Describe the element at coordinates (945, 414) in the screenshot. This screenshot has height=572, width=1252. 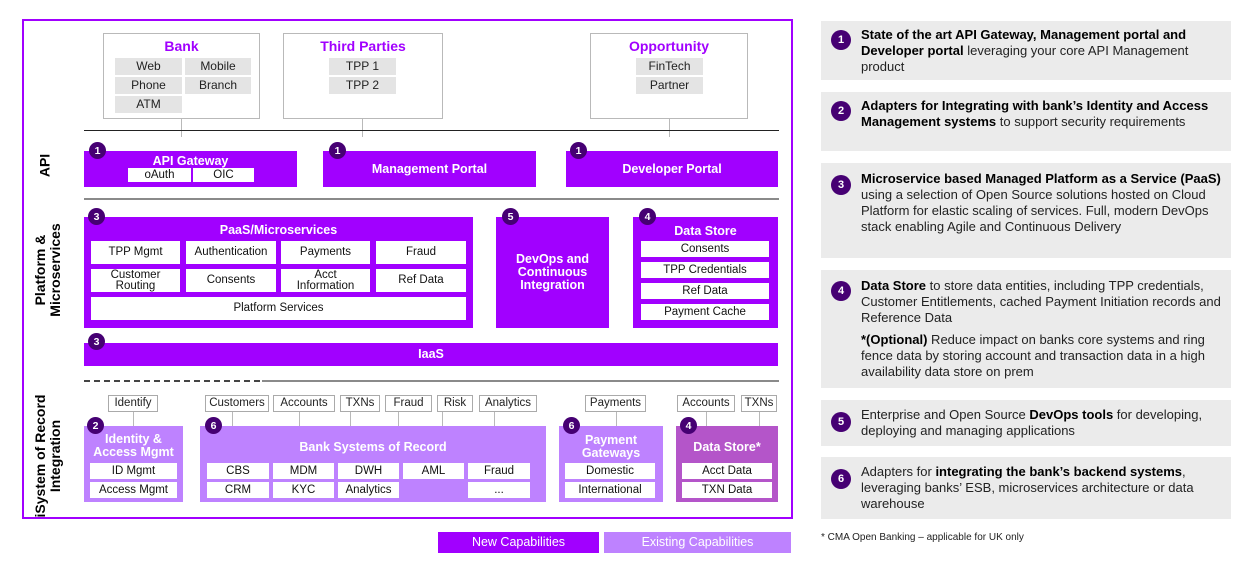
I see `description-pre: Enterprise and Open Source` at that location.